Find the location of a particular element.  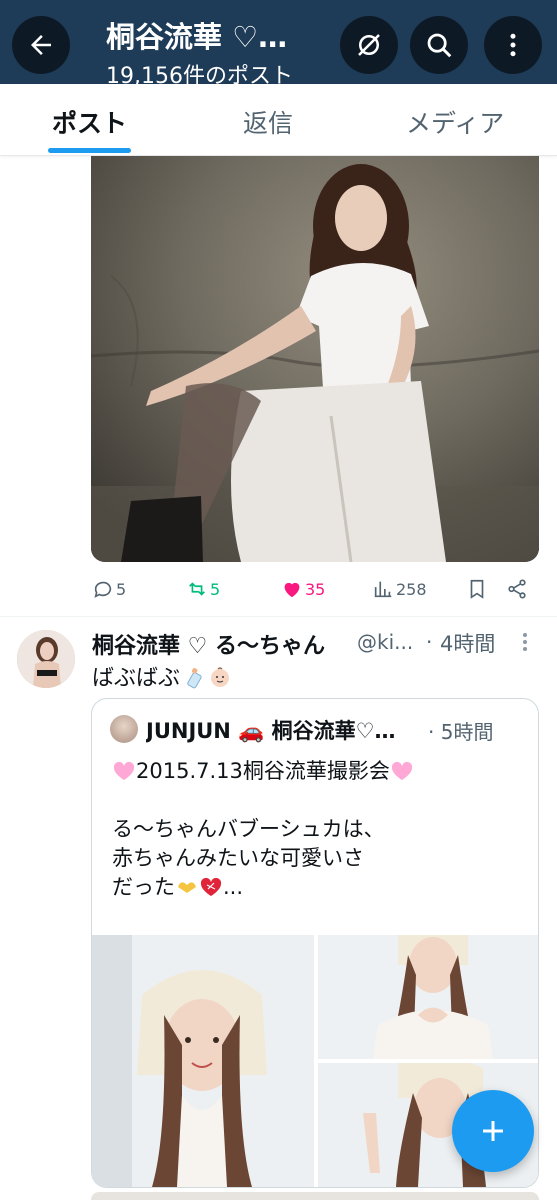

bookmark-icon is located at coordinates (477, 589).